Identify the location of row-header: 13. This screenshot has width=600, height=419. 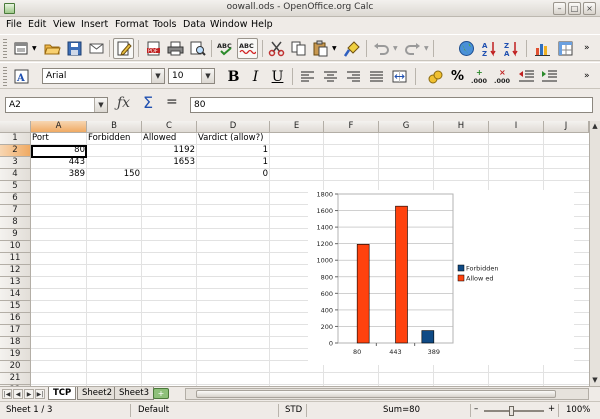
(15, 283).